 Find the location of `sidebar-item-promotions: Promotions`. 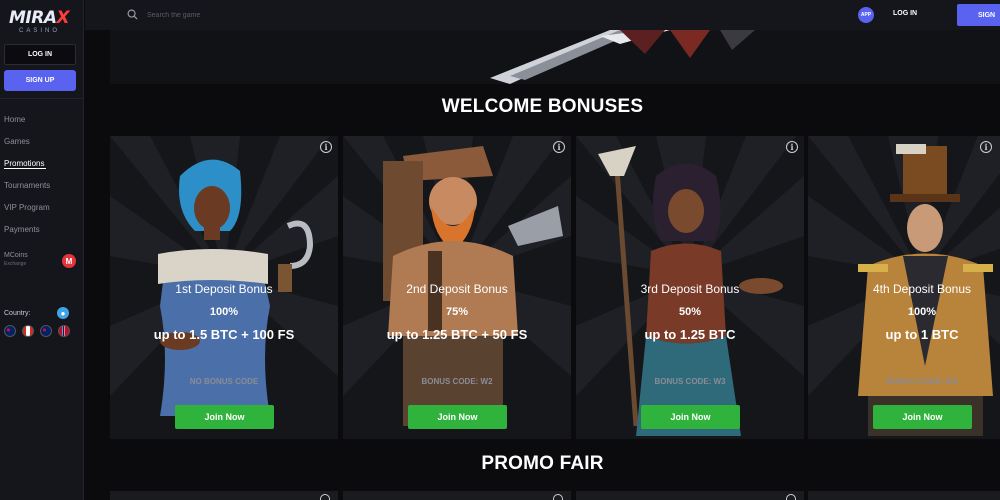

sidebar-item-promotions: Promotions is located at coordinates (43, 163).